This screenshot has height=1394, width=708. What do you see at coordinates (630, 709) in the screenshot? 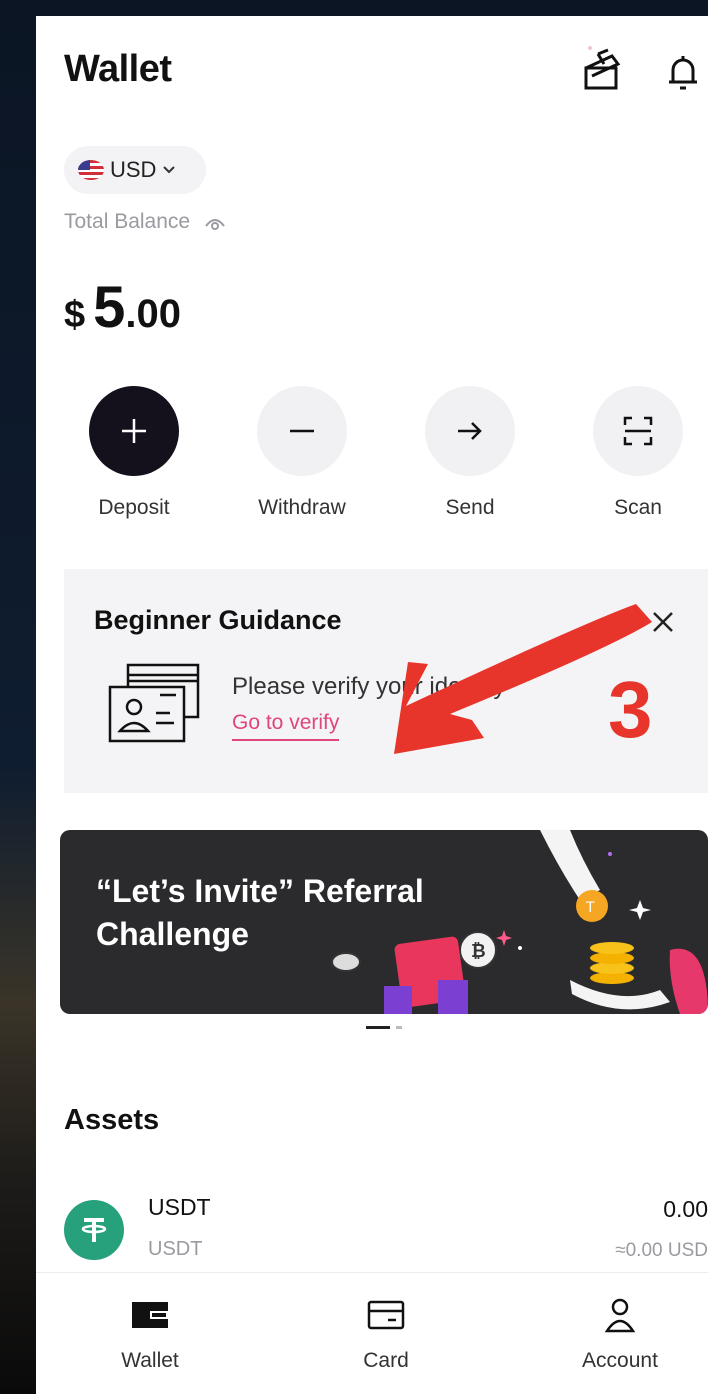
I see `step-number-annotation: 3` at bounding box center [630, 709].